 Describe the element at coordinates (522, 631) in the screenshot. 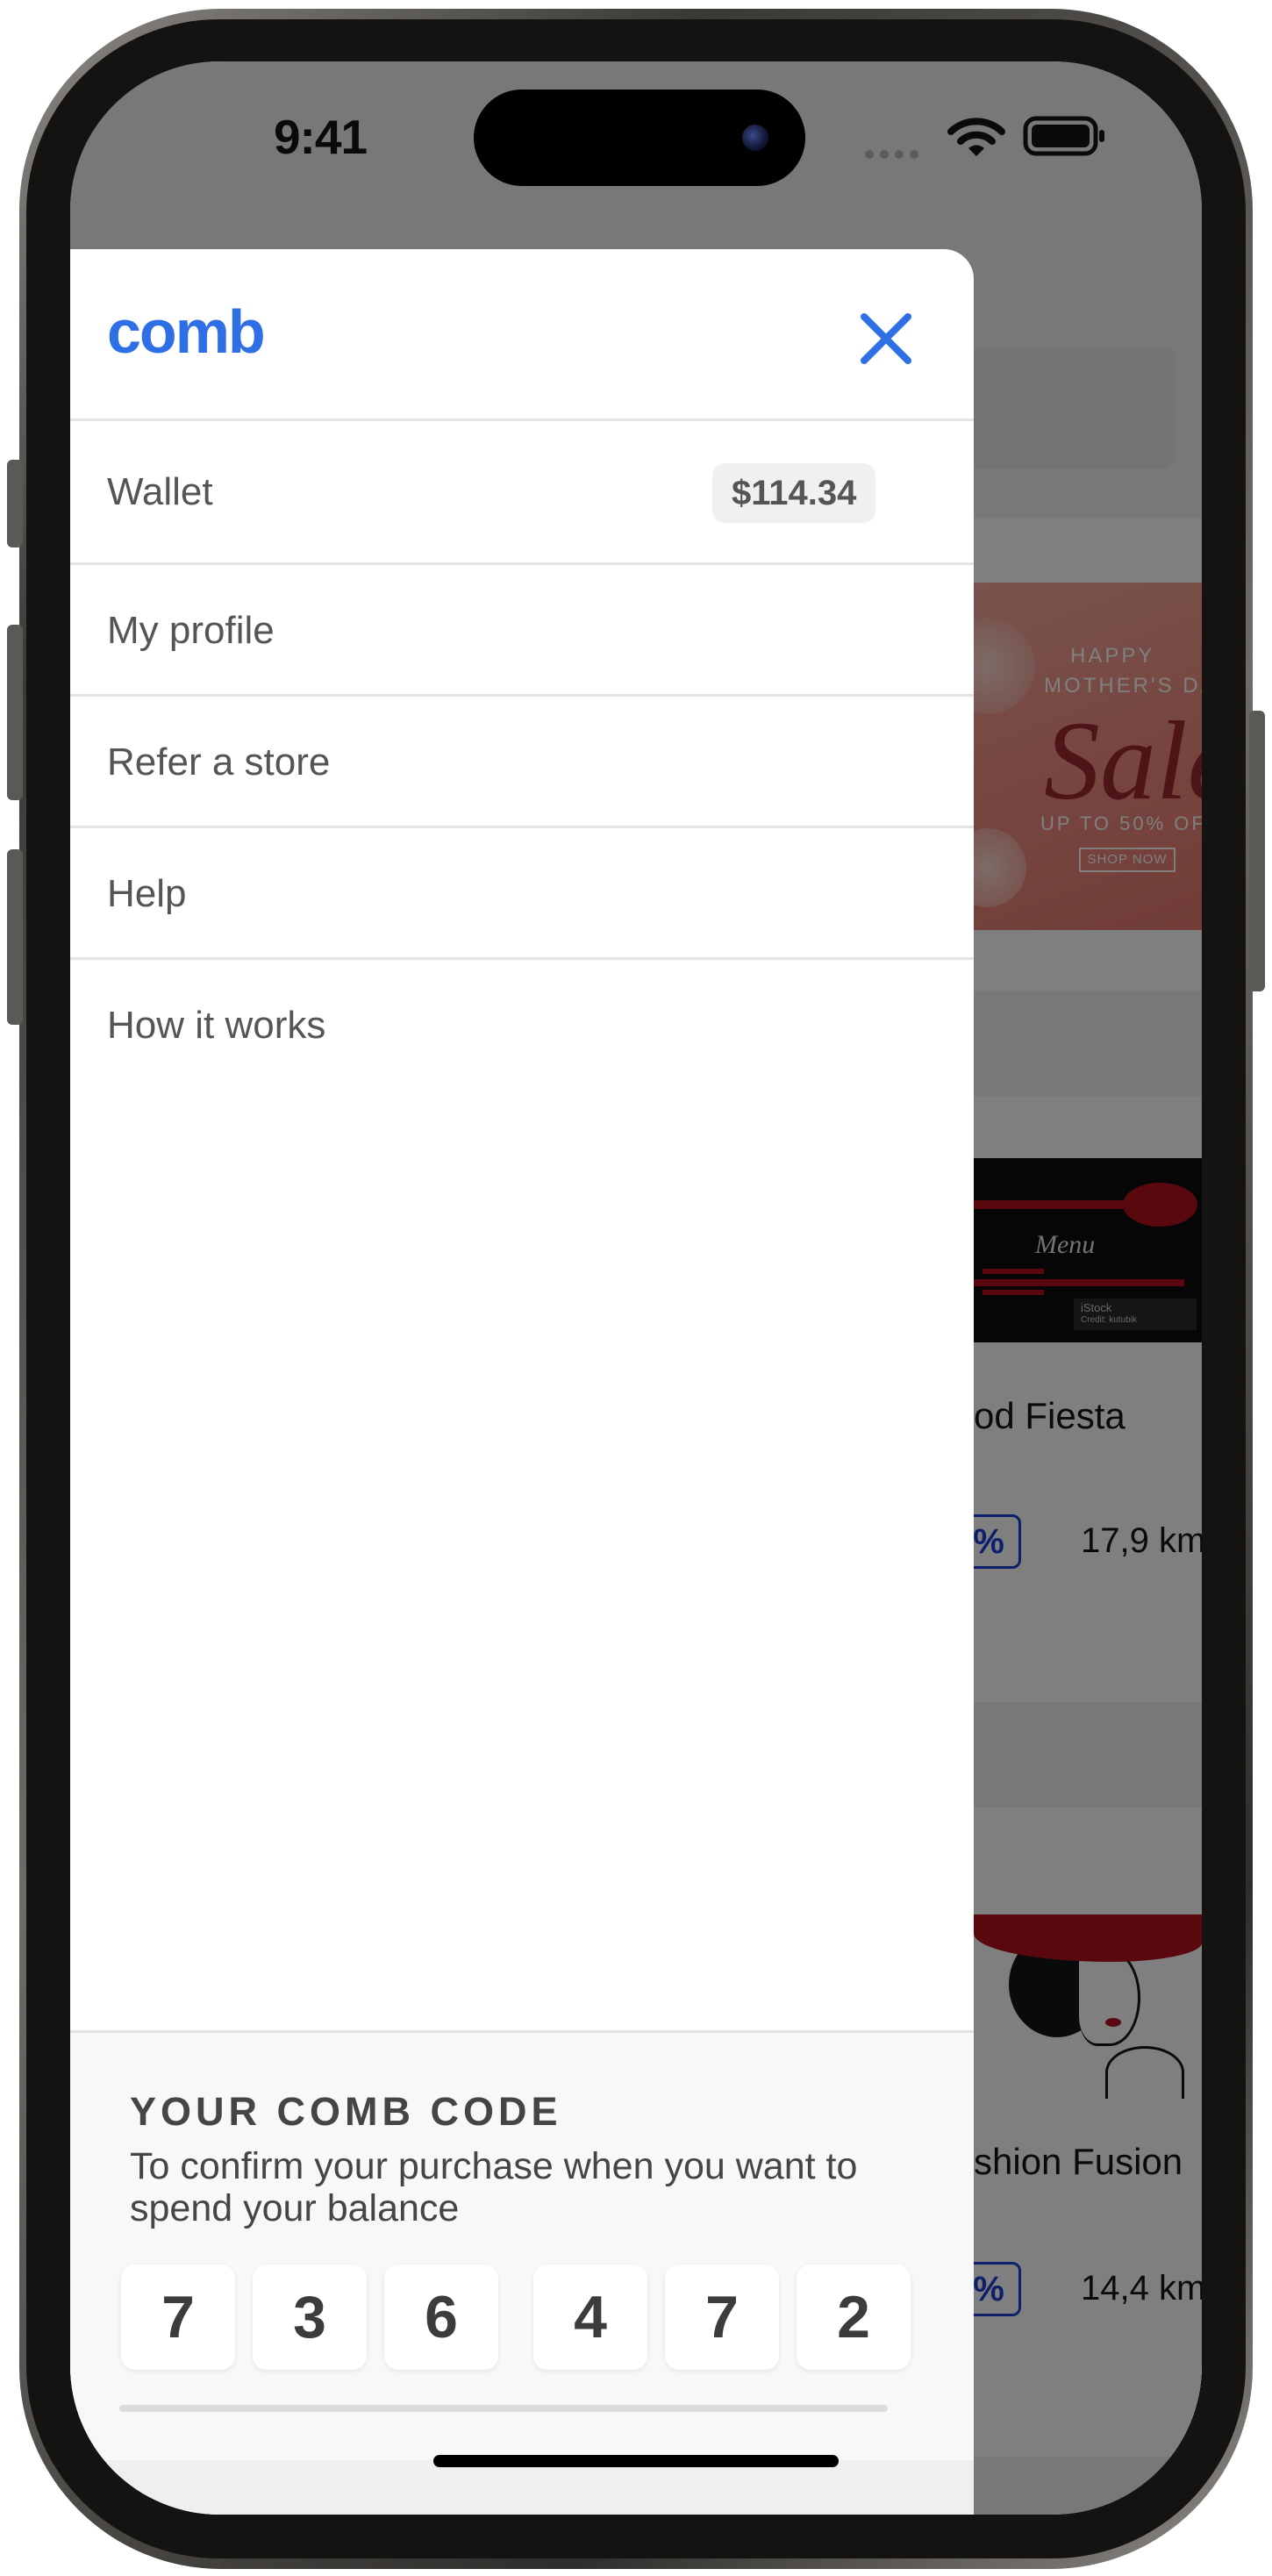

I see `menu-item-my-profile: My profile` at that location.